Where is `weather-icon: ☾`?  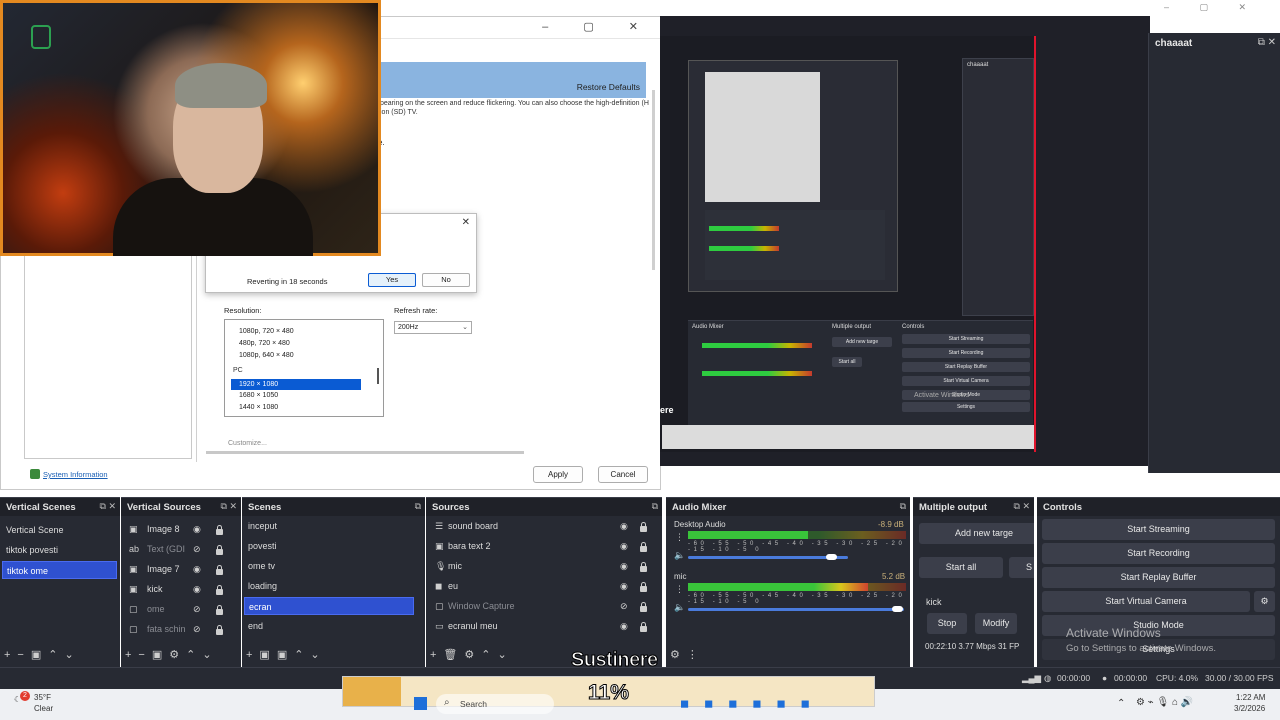
weather-icon: ☾ is located at coordinates (17, 699).